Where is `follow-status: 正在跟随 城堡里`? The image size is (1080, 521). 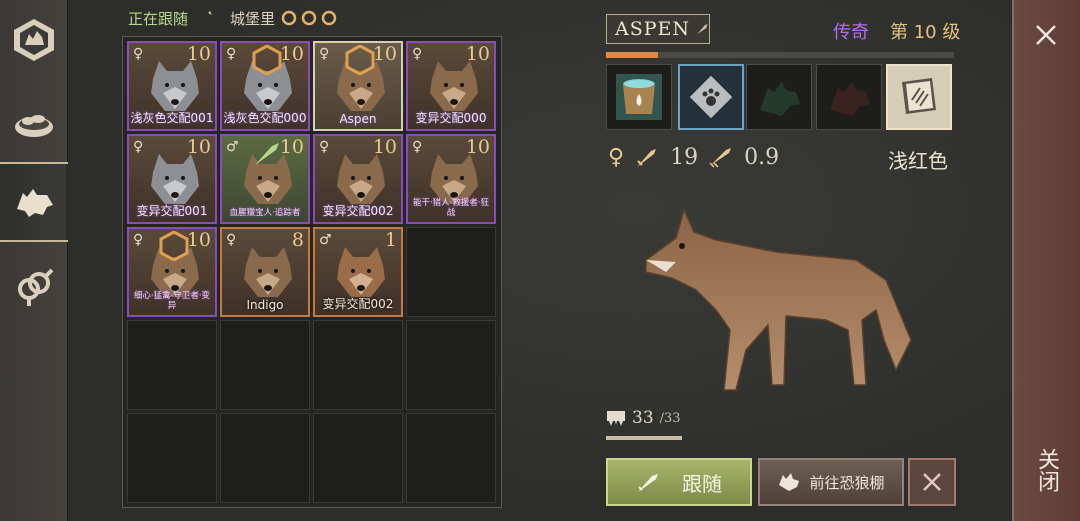
follow-status: 正在跟随 城堡里 is located at coordinates (233, 18).